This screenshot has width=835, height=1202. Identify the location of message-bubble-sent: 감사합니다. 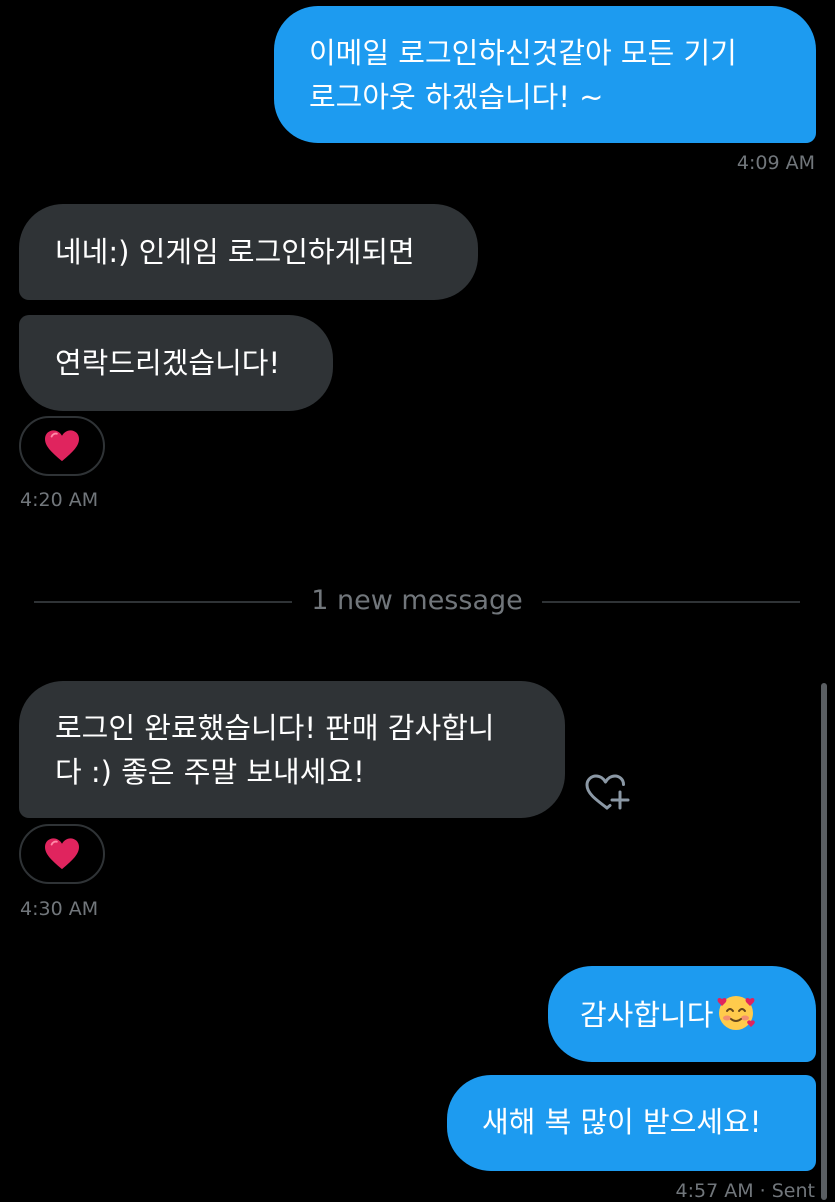
(682, 1014).